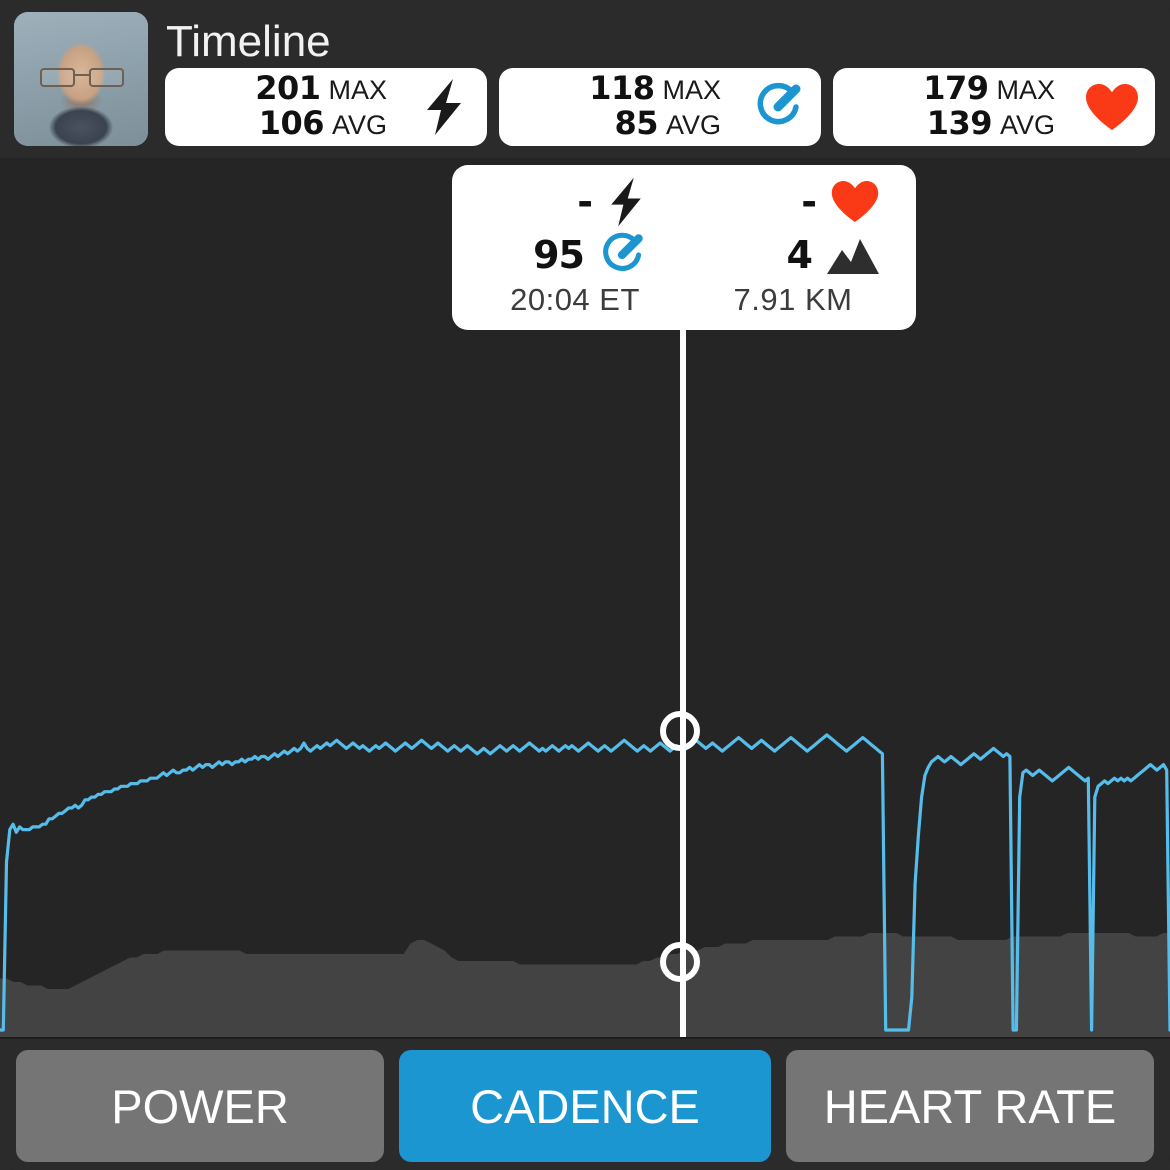 Image resolution: width=1170 pixels, height=1170 pixels. I want to click on summary-max-row: 179 MAX, so click(989, 89).